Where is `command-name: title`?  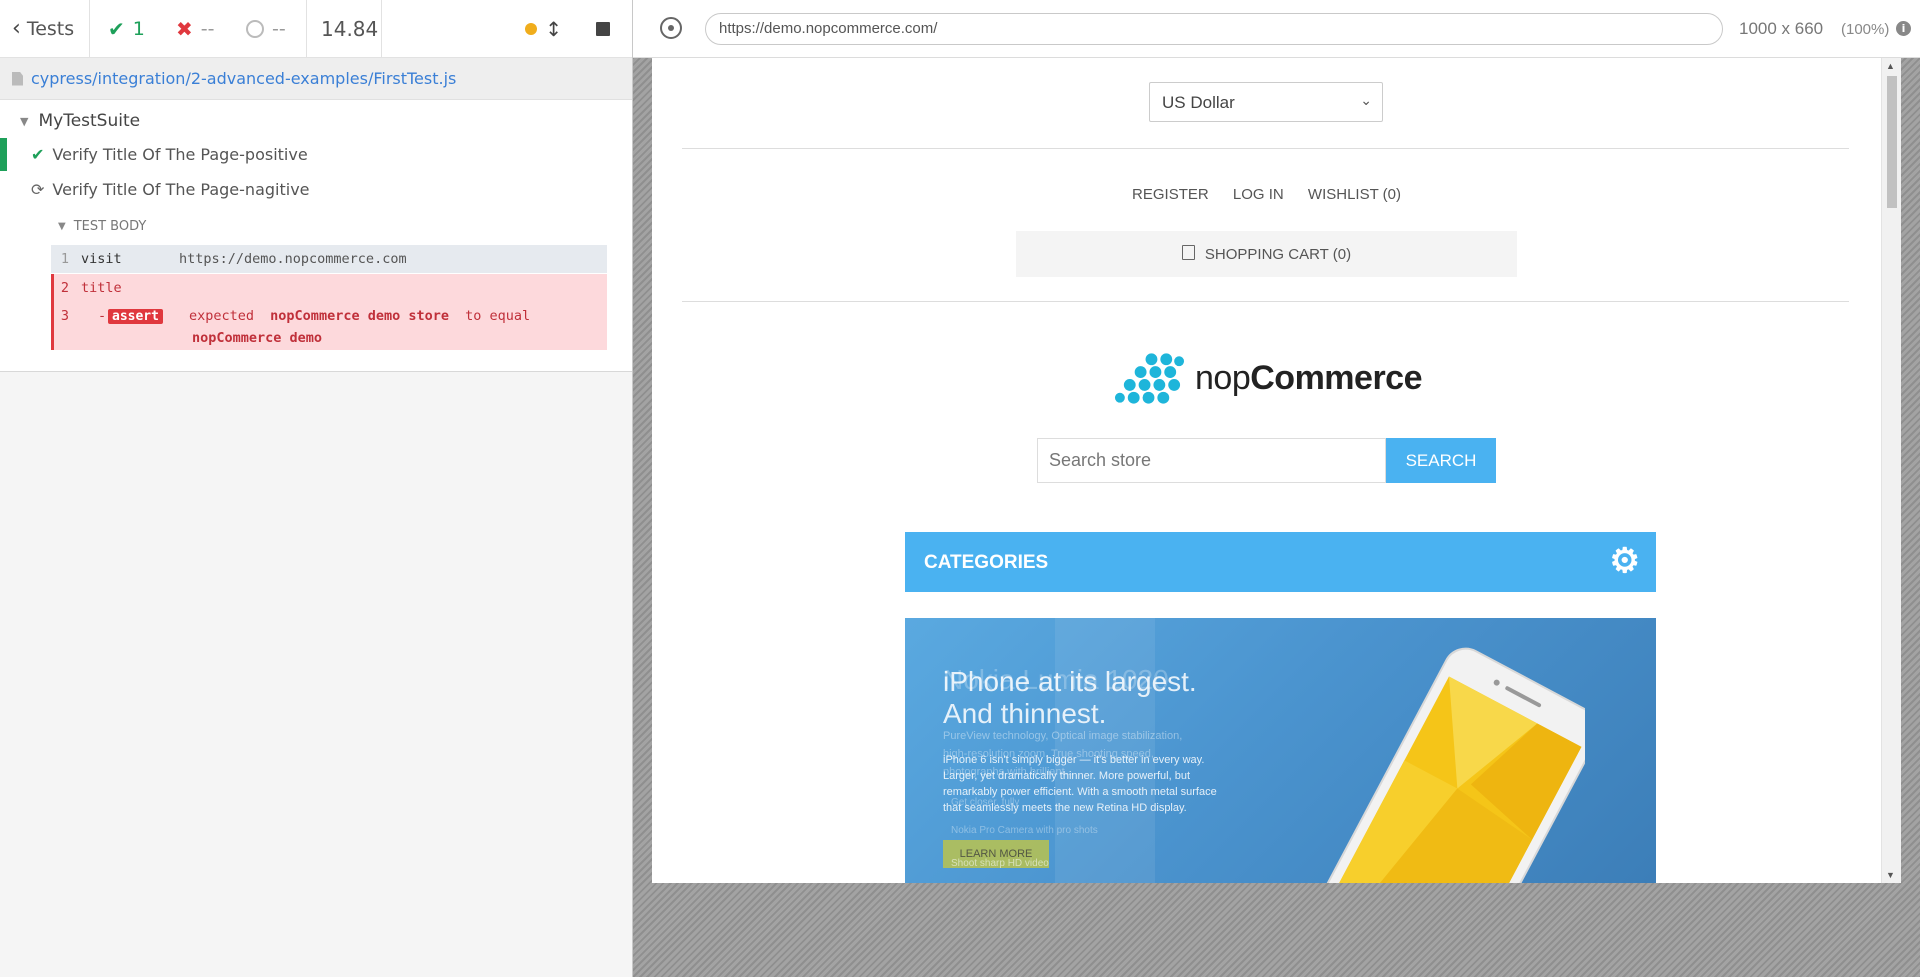
command-name: title is located at coordinates (101, 288).